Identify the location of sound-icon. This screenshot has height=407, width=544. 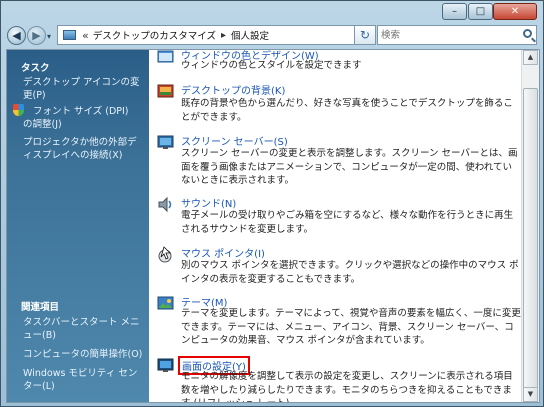
(165, 204).